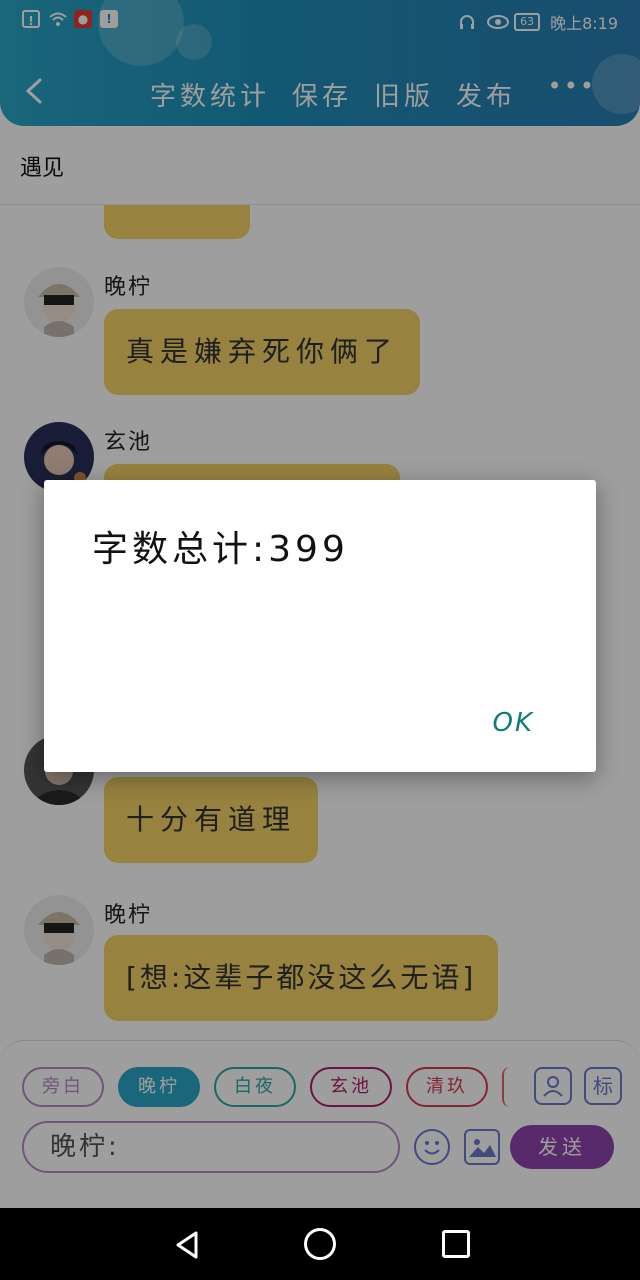 This screenshot has height=1280, width=640. I want to click on nav-home-button, so click(320, 1244).